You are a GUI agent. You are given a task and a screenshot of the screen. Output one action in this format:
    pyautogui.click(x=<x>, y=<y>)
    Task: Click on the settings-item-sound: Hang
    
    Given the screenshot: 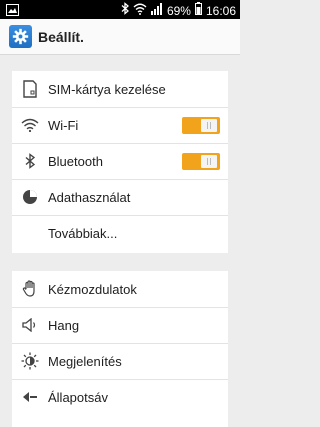 What is the action you would take?
    pyautogui.click(x=120, y=325)
    